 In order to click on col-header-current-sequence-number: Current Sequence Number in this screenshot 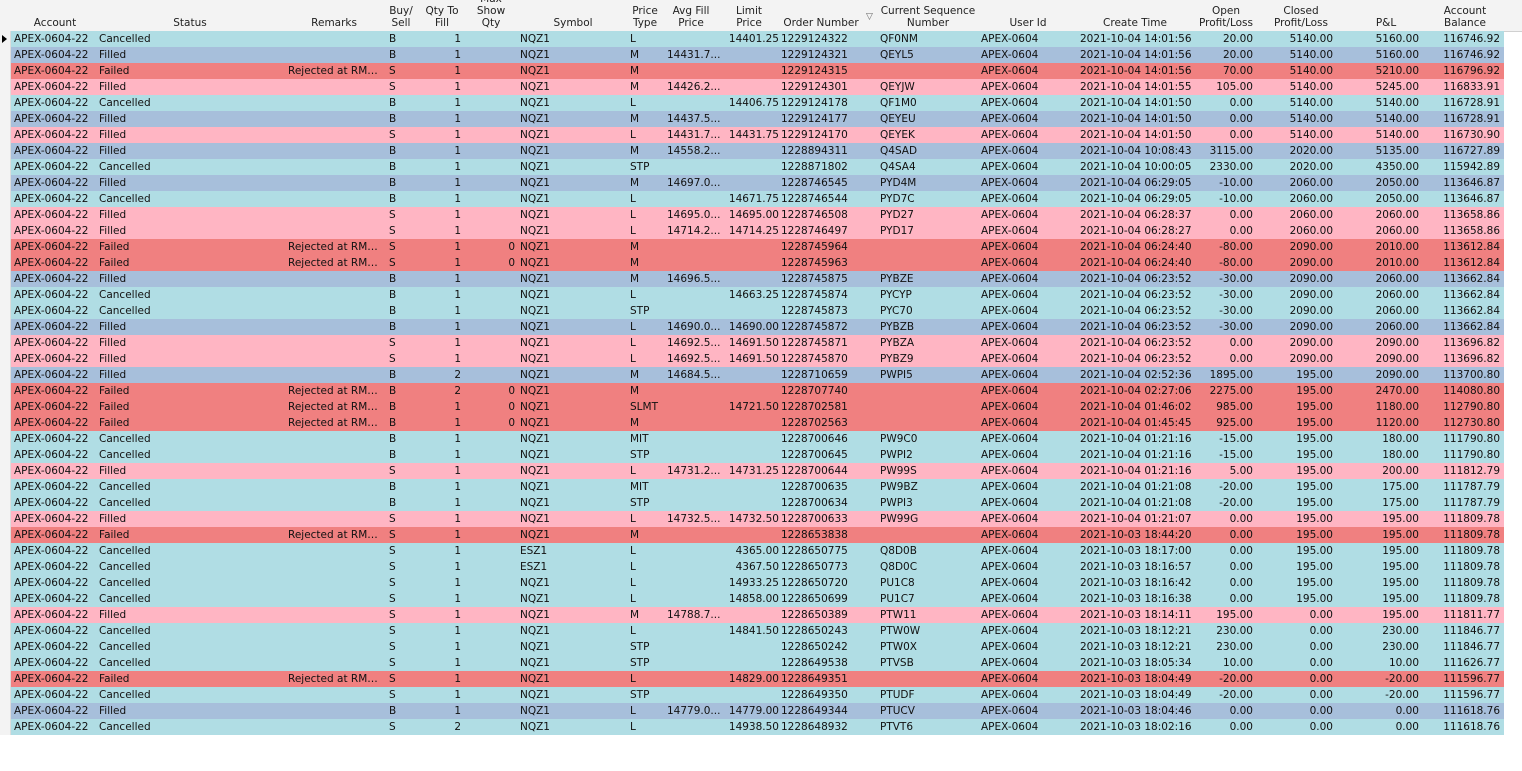, I will do `click(928, 15)`.